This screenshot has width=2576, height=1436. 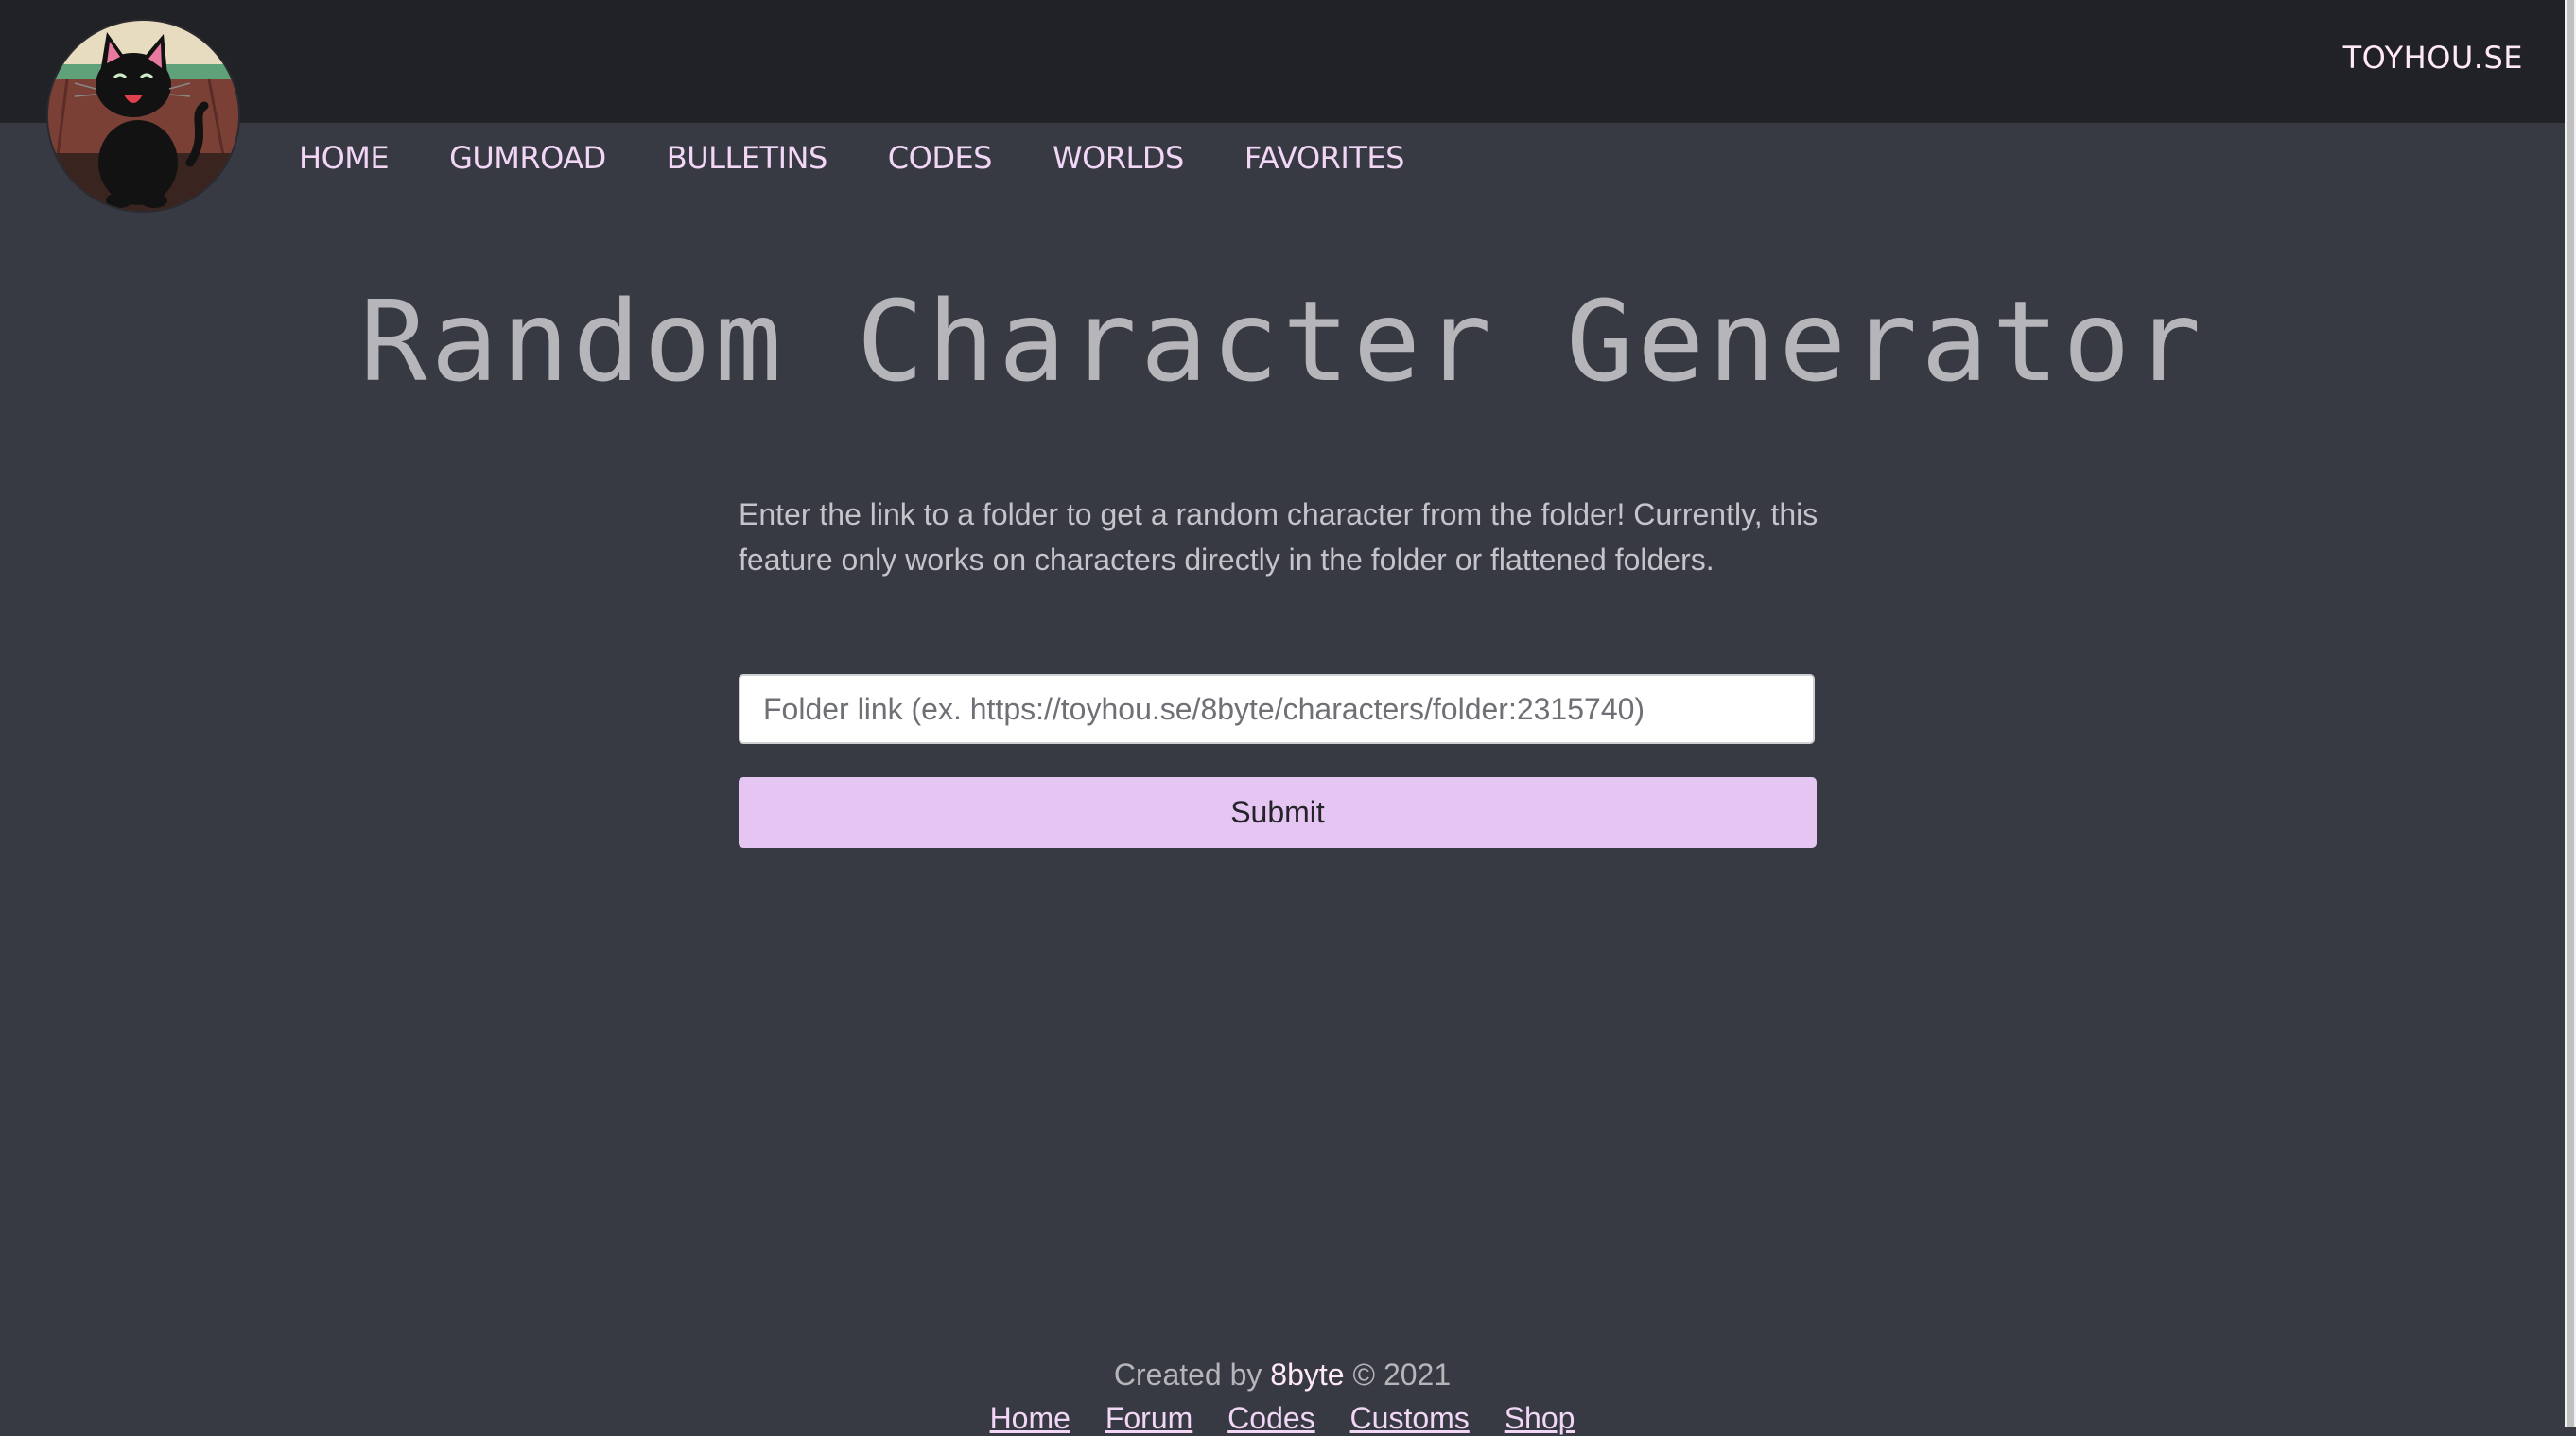 I want to click on page-title: Random Character Generator, so click(x=1282, y=341).